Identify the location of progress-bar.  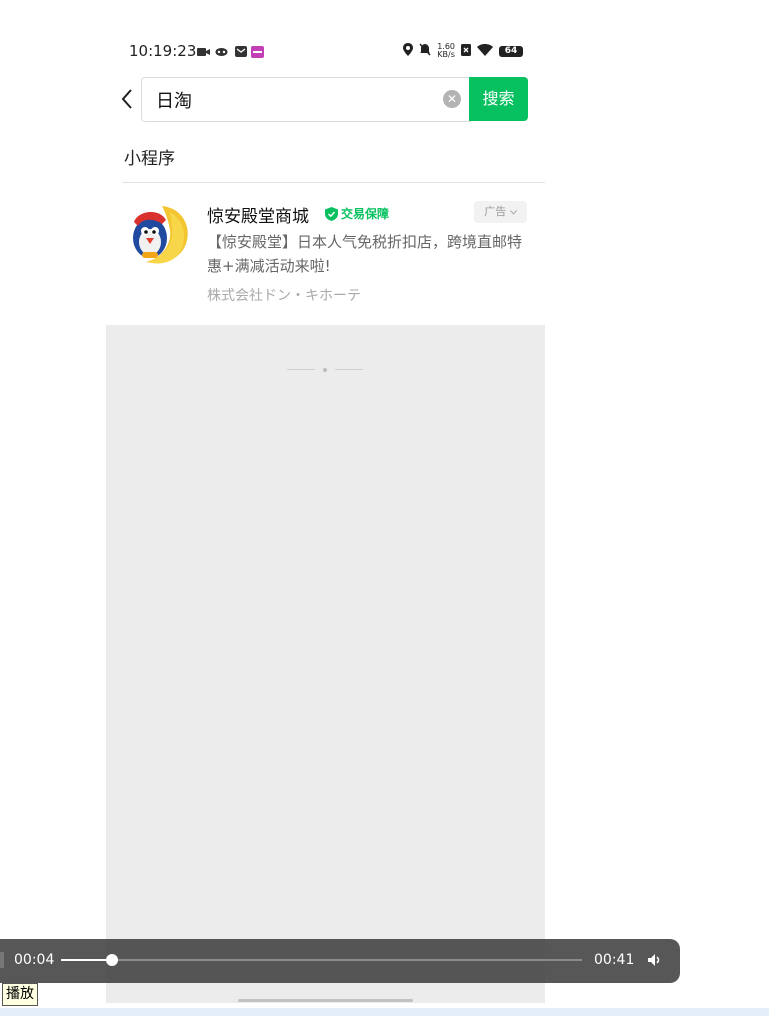
(321, 960).